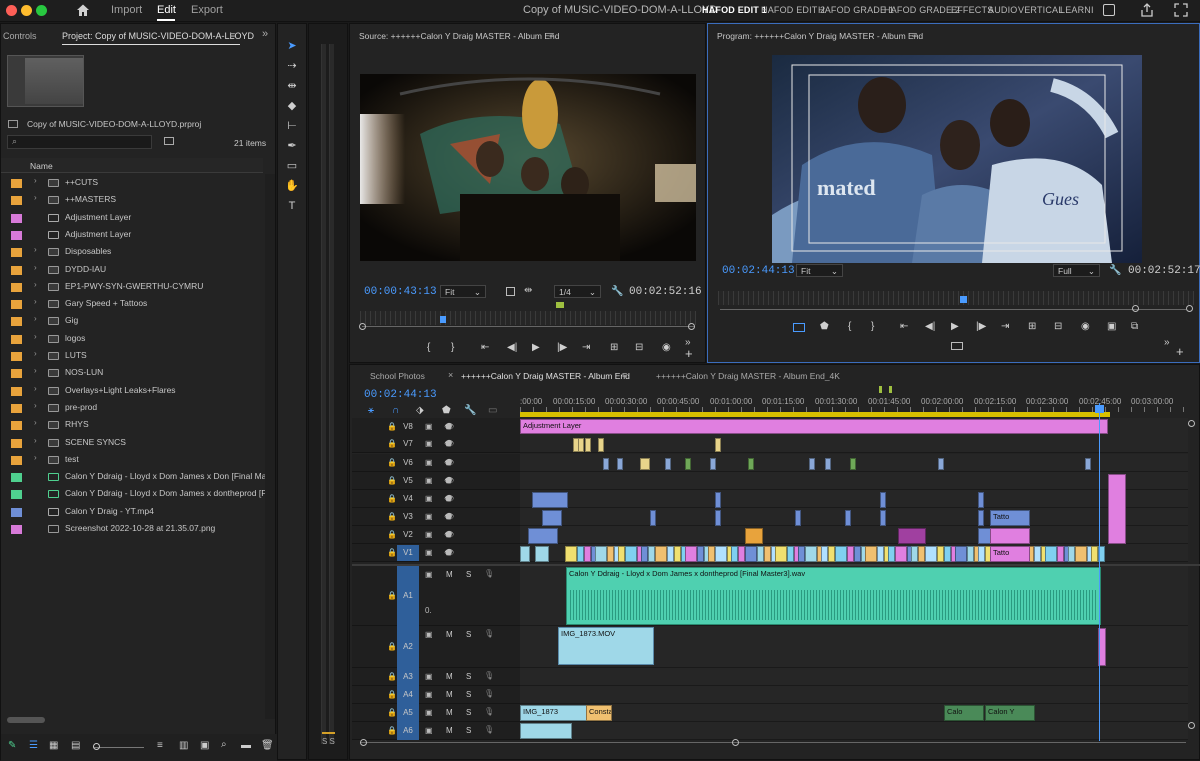  What do you see at coordinates (292, 126) in the screenshot?
I see `slip-tool-icon: ⊢` at bounding box center [292, 126].